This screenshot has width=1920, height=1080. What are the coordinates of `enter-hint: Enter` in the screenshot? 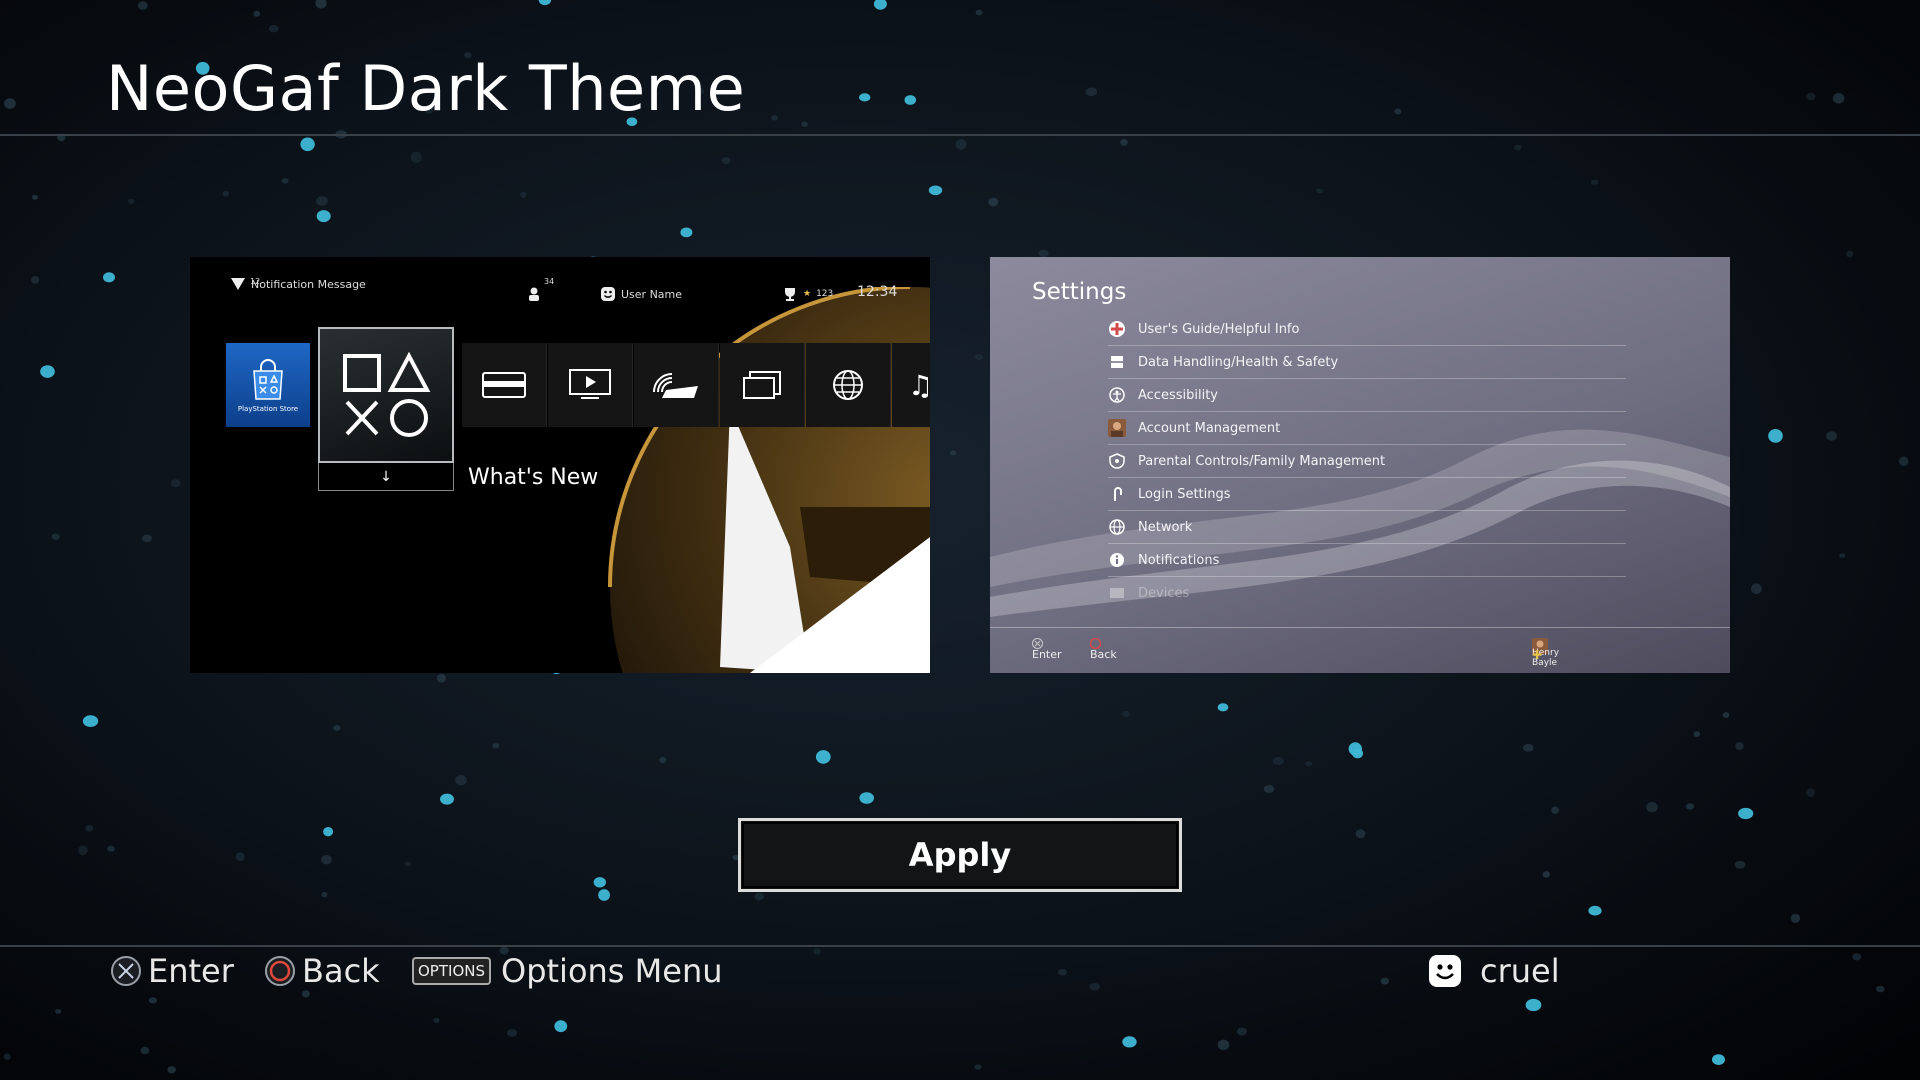 It's located at (172, 971).